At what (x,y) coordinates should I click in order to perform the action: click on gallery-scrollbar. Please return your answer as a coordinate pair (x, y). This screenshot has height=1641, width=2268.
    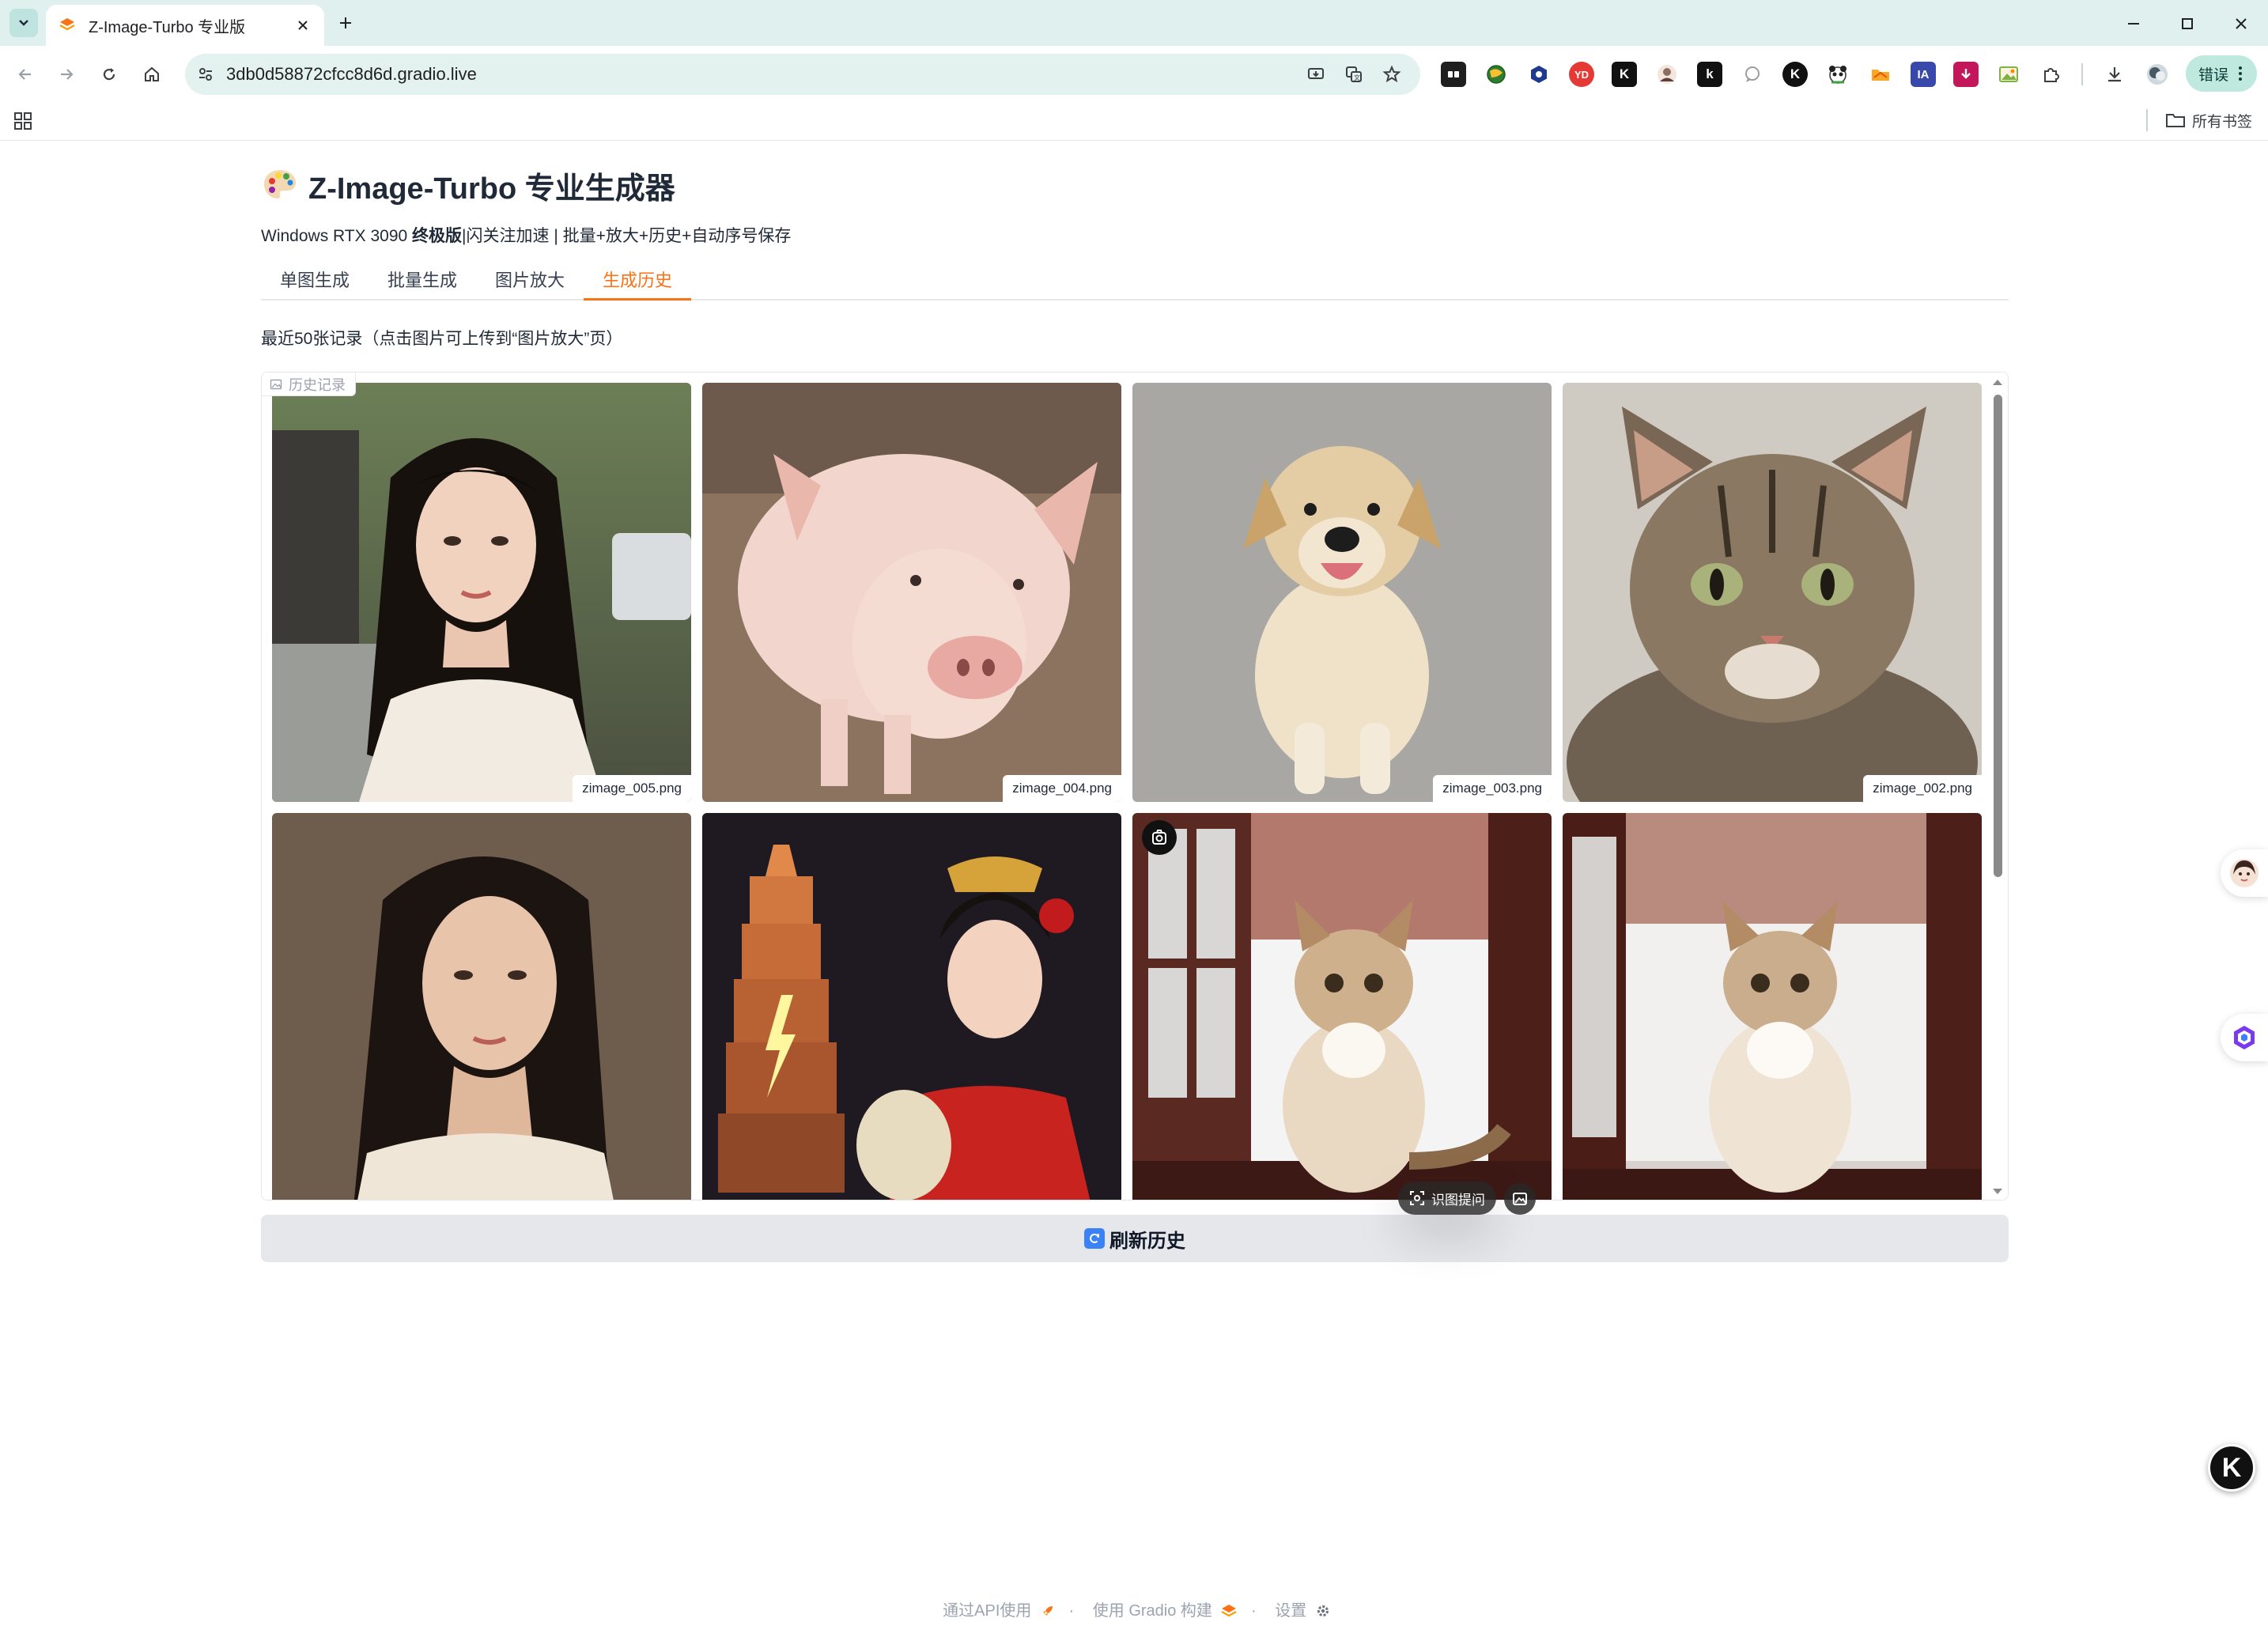
    Looking at the image, I should click on (1997, 786).